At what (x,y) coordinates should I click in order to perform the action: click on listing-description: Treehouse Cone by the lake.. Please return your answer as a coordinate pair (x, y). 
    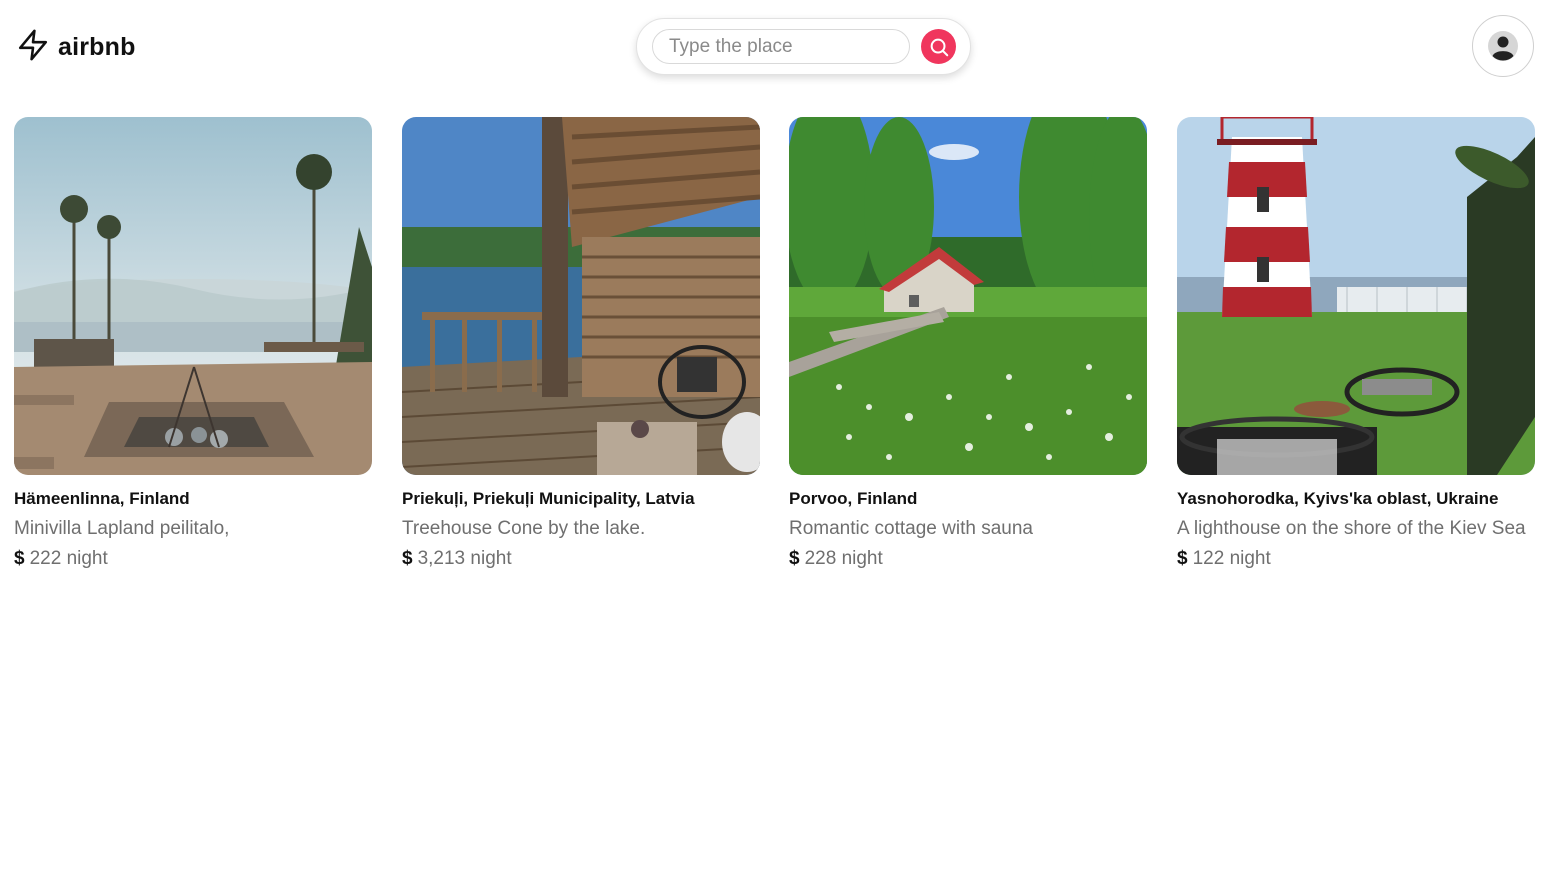
    Looking at the image, I should click on (524, 528).